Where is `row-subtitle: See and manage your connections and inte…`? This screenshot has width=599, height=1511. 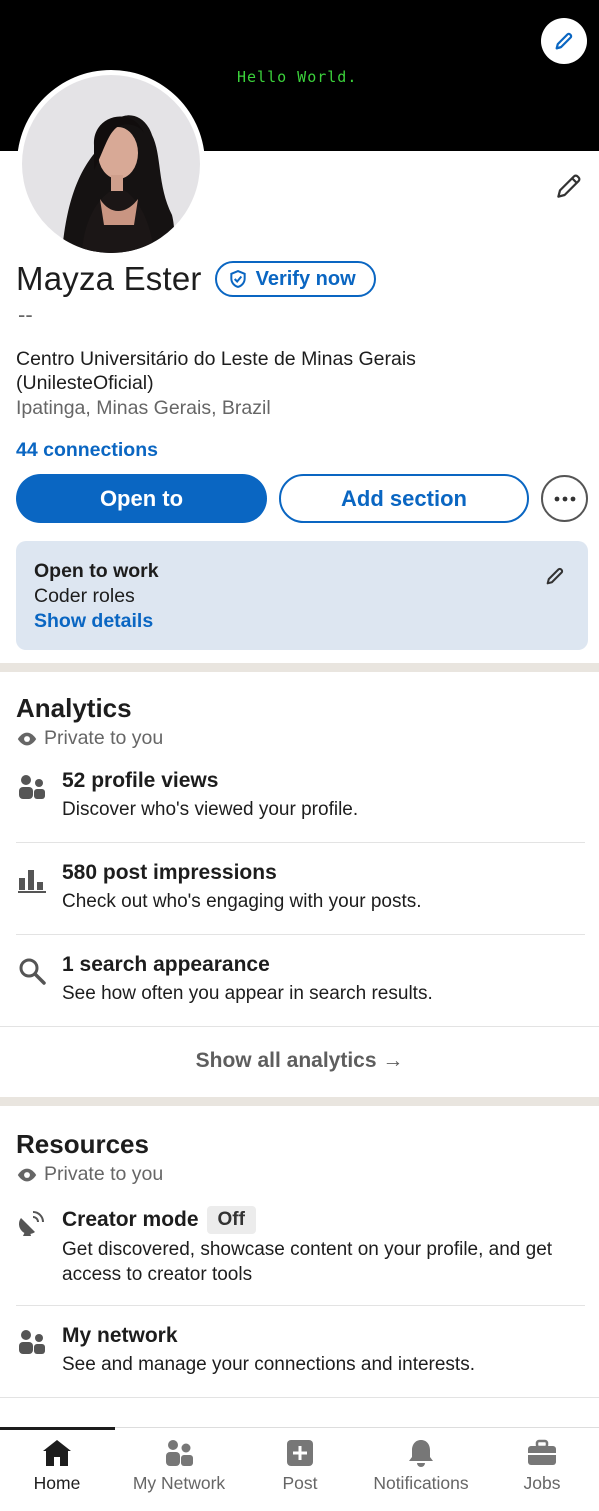 row-subtitle: See and manage your connections and inte… is located at coordinates (268, 1364).